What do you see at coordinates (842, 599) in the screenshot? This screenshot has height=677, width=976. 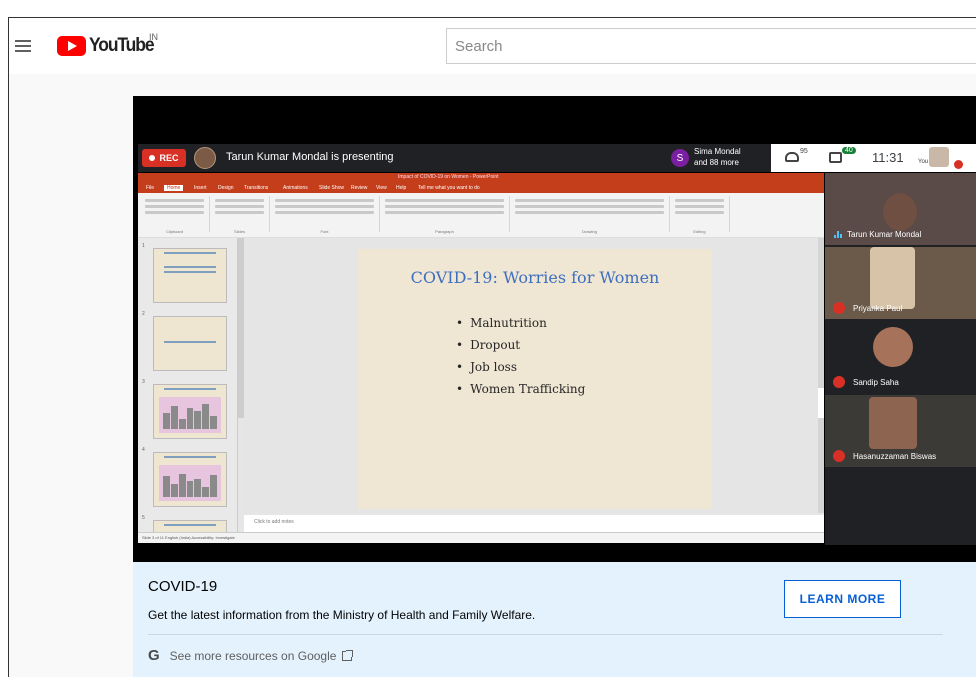 I see `learn-more-button: LEARN MORE` at bounding box center [842, 599].